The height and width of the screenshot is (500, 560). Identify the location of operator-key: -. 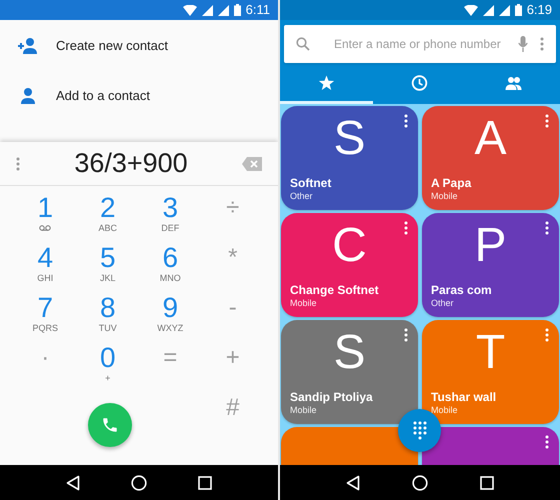
(233, 318).